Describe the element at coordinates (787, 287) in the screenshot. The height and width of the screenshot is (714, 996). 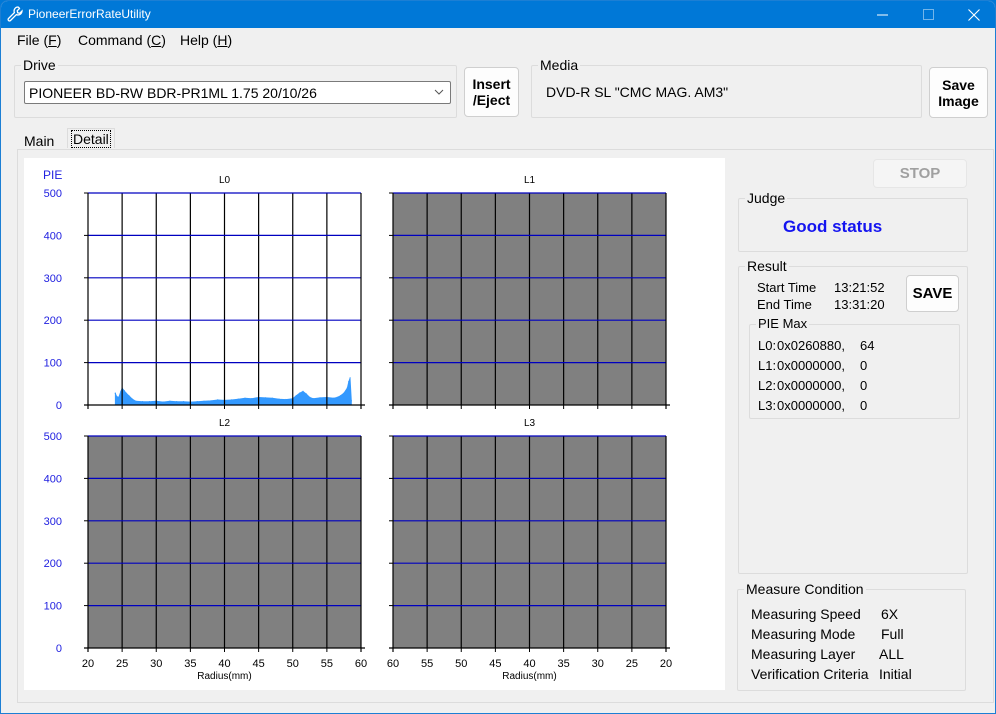
I see `start-time-label: Start Time` at that location.